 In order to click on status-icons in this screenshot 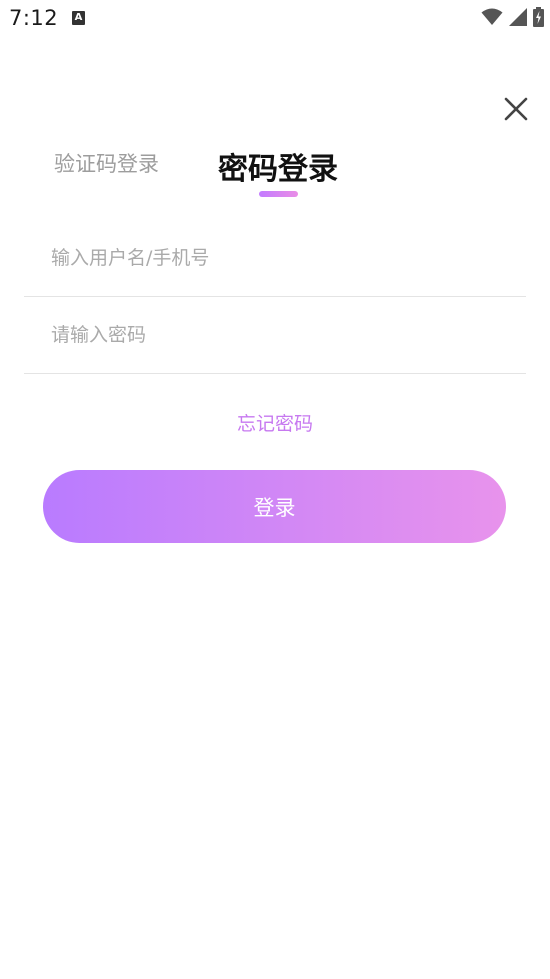, I will do `click(512, 17)`.